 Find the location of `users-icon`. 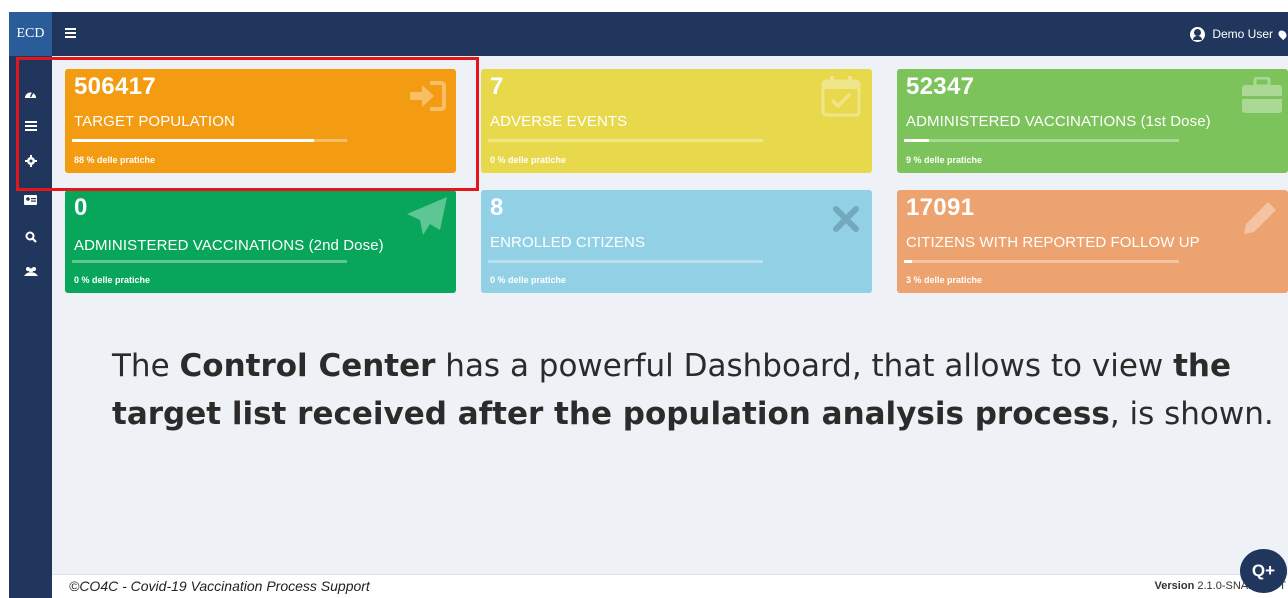

users-icon is located at coordinates (30, 271).